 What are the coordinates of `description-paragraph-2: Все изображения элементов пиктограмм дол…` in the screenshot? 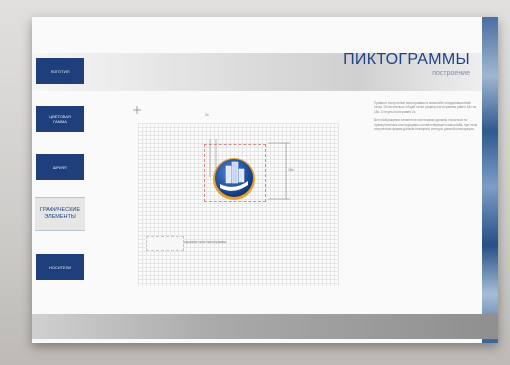 It's located at (426, 125).